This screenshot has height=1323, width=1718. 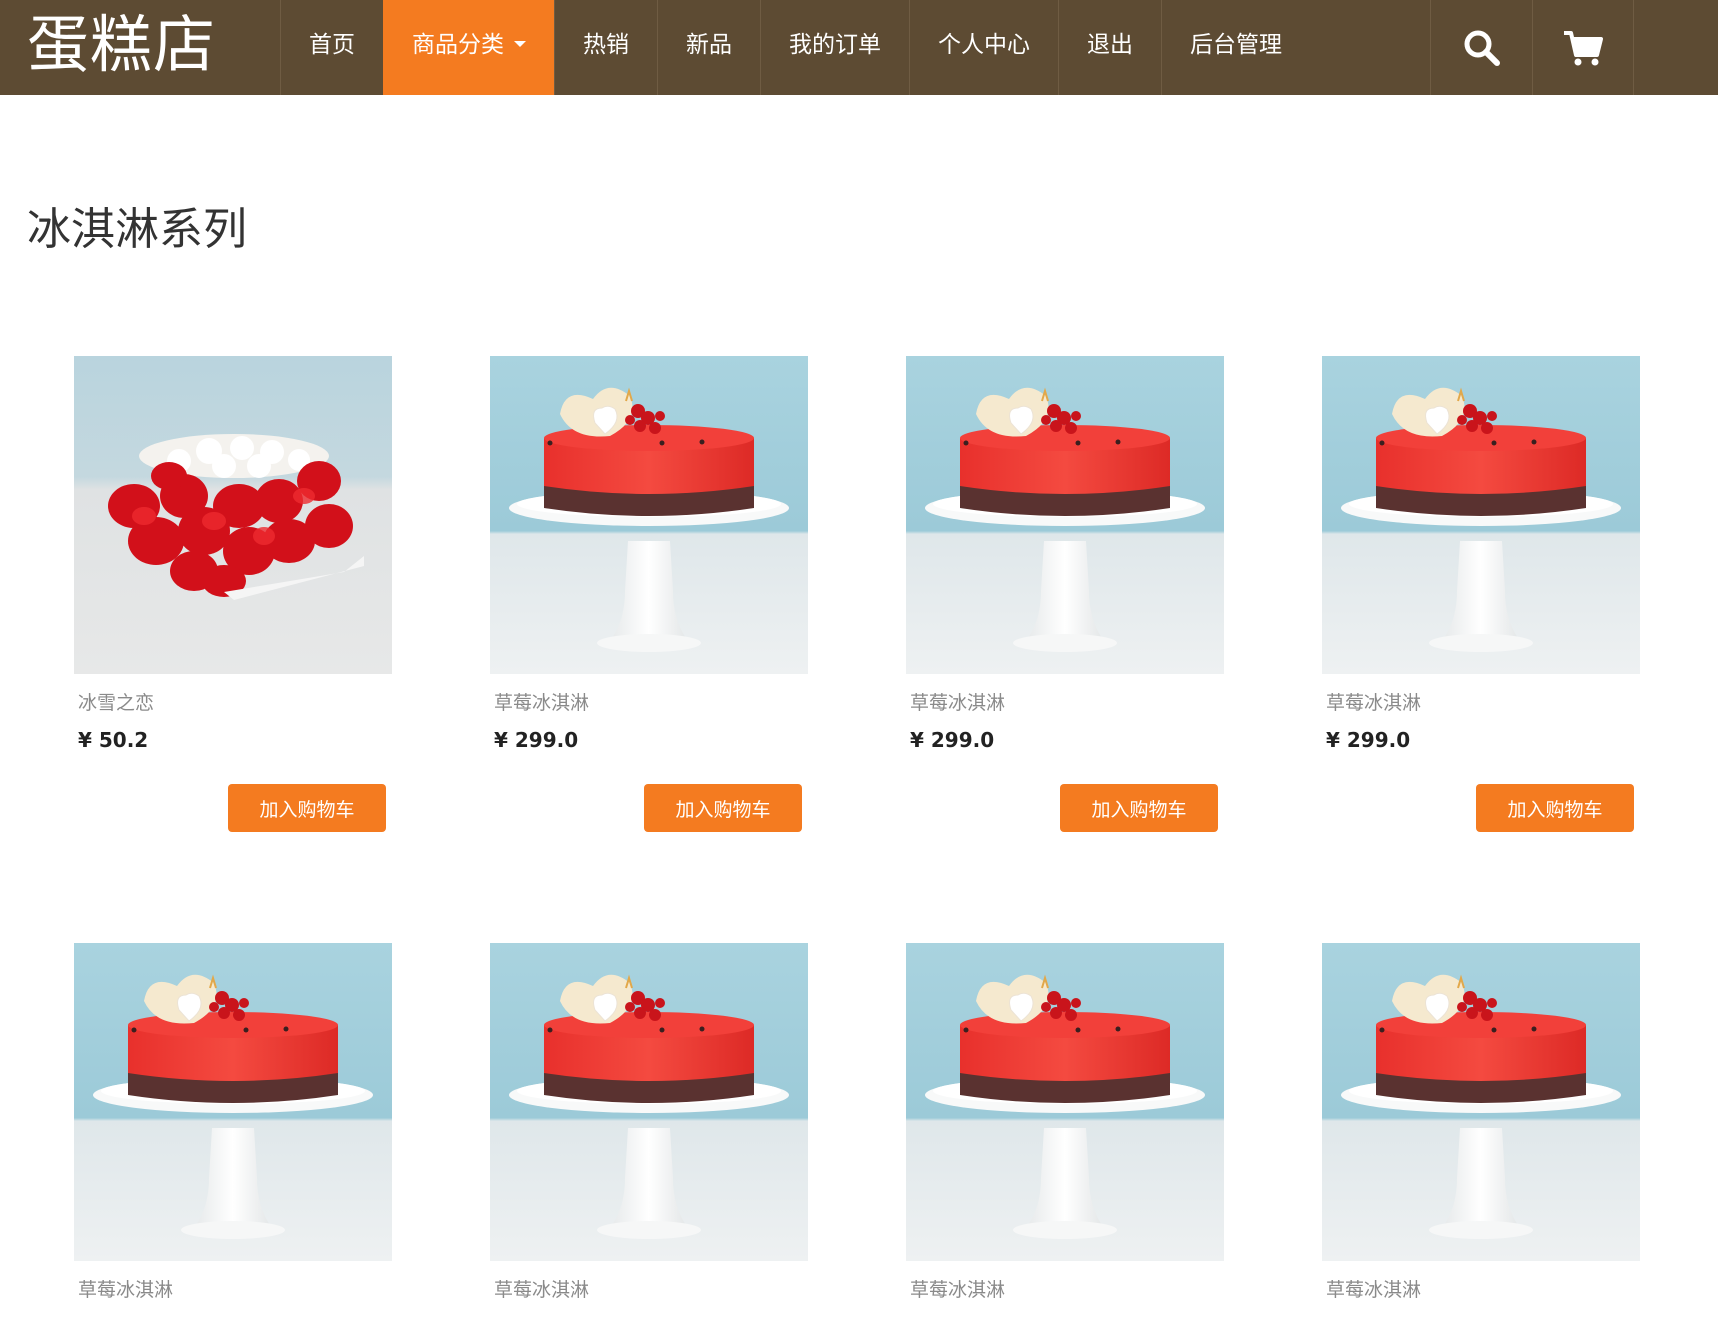 What do you see at coordinates (606, 45) in the screenshot?
I see `nav-label: 热销` at bounding box center [606, 45].